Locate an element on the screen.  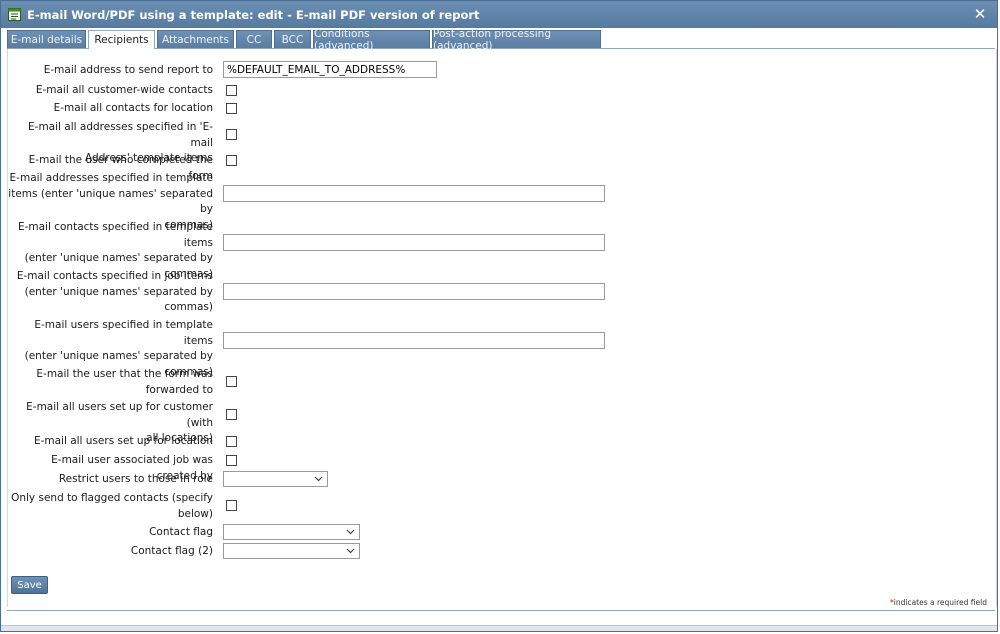
required-field-note: *indicates a required field is located at coordinates (938, 602).